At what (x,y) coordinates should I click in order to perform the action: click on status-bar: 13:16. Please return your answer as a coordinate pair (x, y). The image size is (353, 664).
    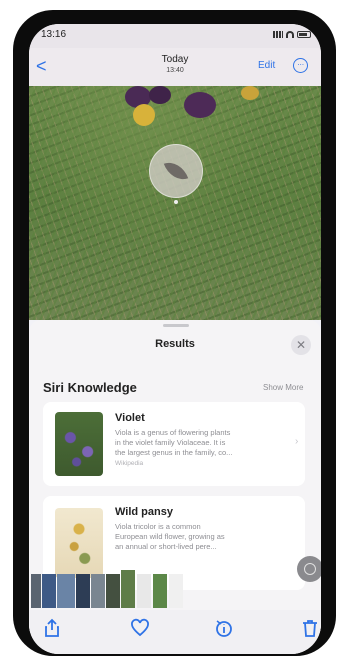
    Looking at the image, I should click on (175, 36).